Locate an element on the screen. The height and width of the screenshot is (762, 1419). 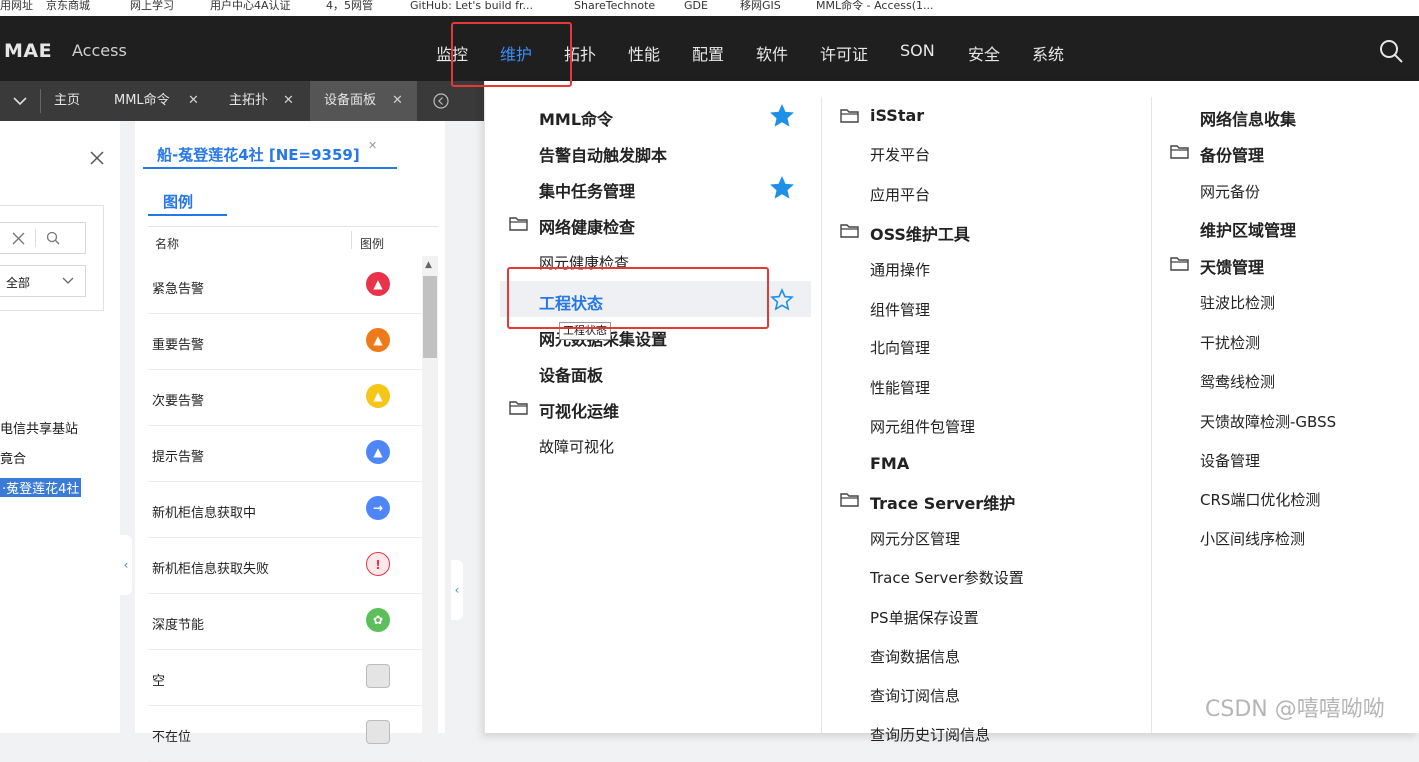
nav-software: 软件 is located at coordinates (772, 53).